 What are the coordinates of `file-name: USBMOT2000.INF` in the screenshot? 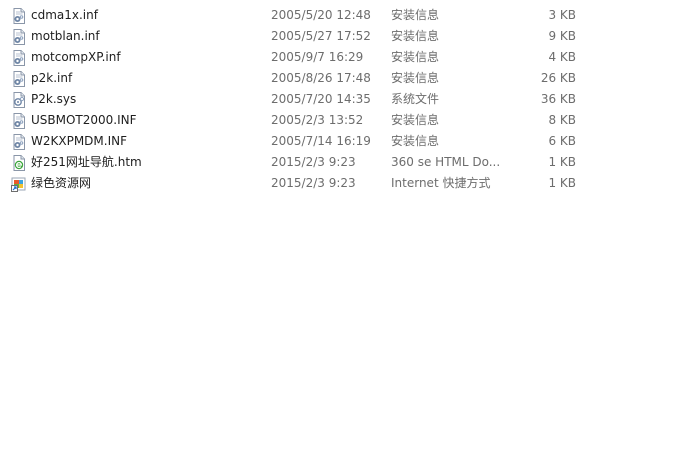 It's located at (84, 120).